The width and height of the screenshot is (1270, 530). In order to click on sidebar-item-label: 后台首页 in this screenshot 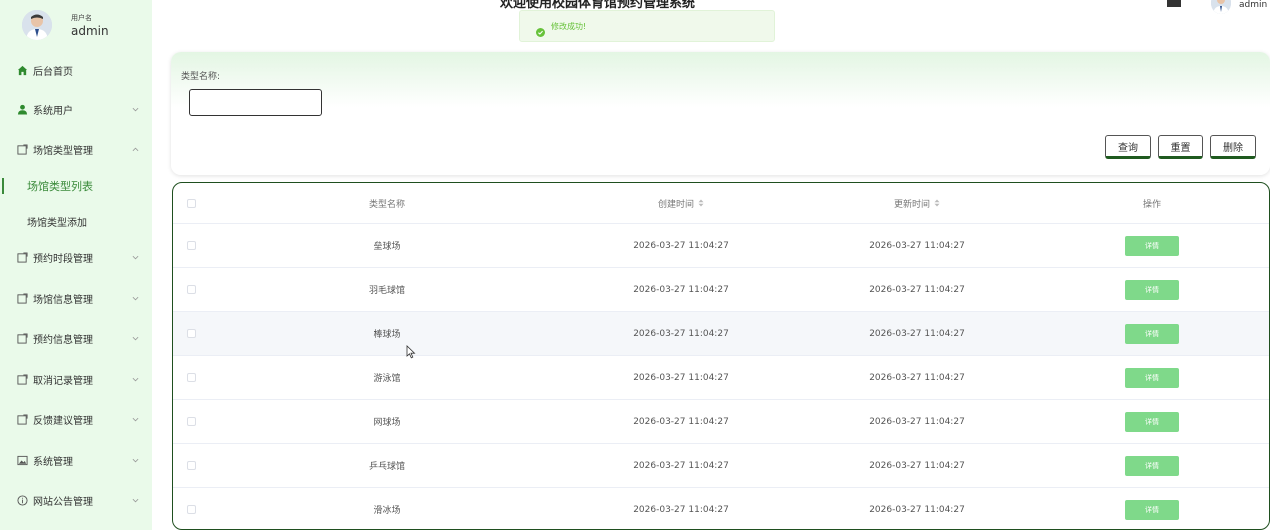, I will do `click(53, 72)`.